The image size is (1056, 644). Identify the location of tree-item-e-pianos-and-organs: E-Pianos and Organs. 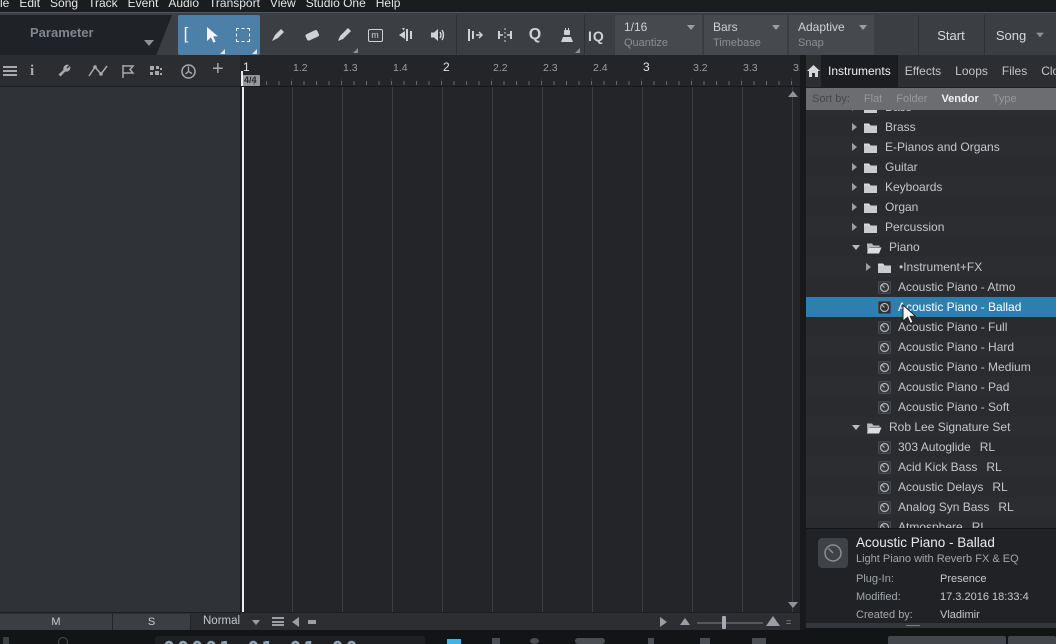
(931, 147).